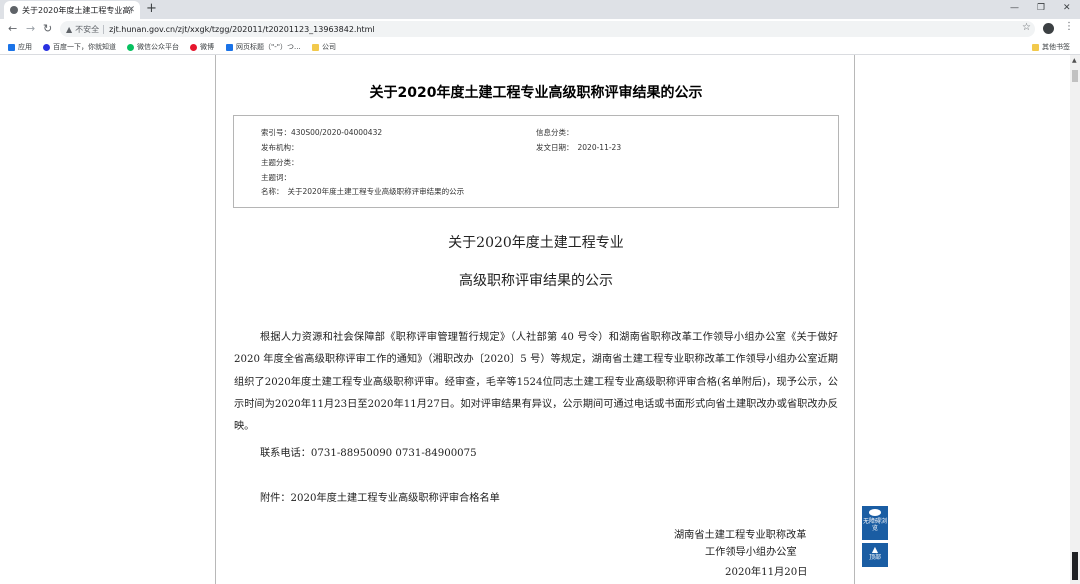 This screenshot has width=1080, height=584. I want to click on wechat-icon, so click(130, 47).